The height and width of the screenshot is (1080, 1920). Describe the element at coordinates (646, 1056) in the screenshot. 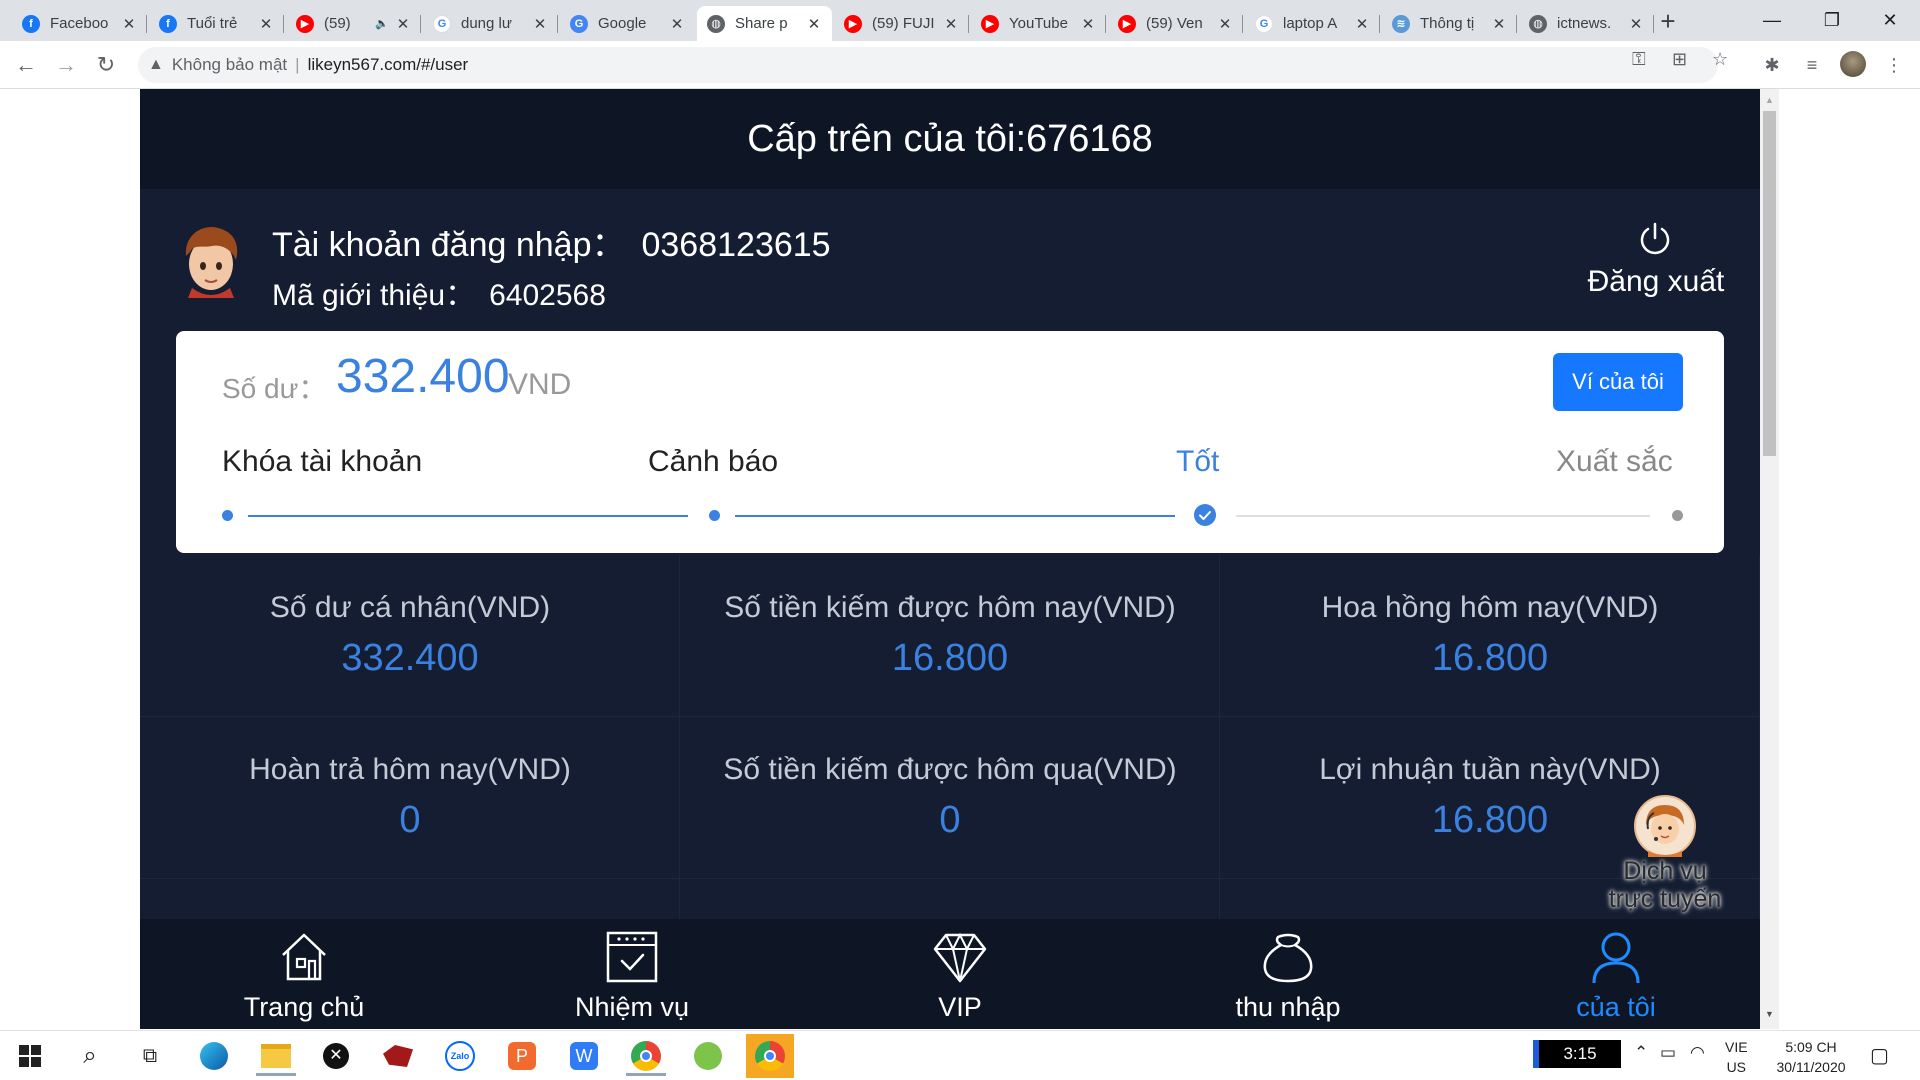

I see `chrome-icon` at that location.